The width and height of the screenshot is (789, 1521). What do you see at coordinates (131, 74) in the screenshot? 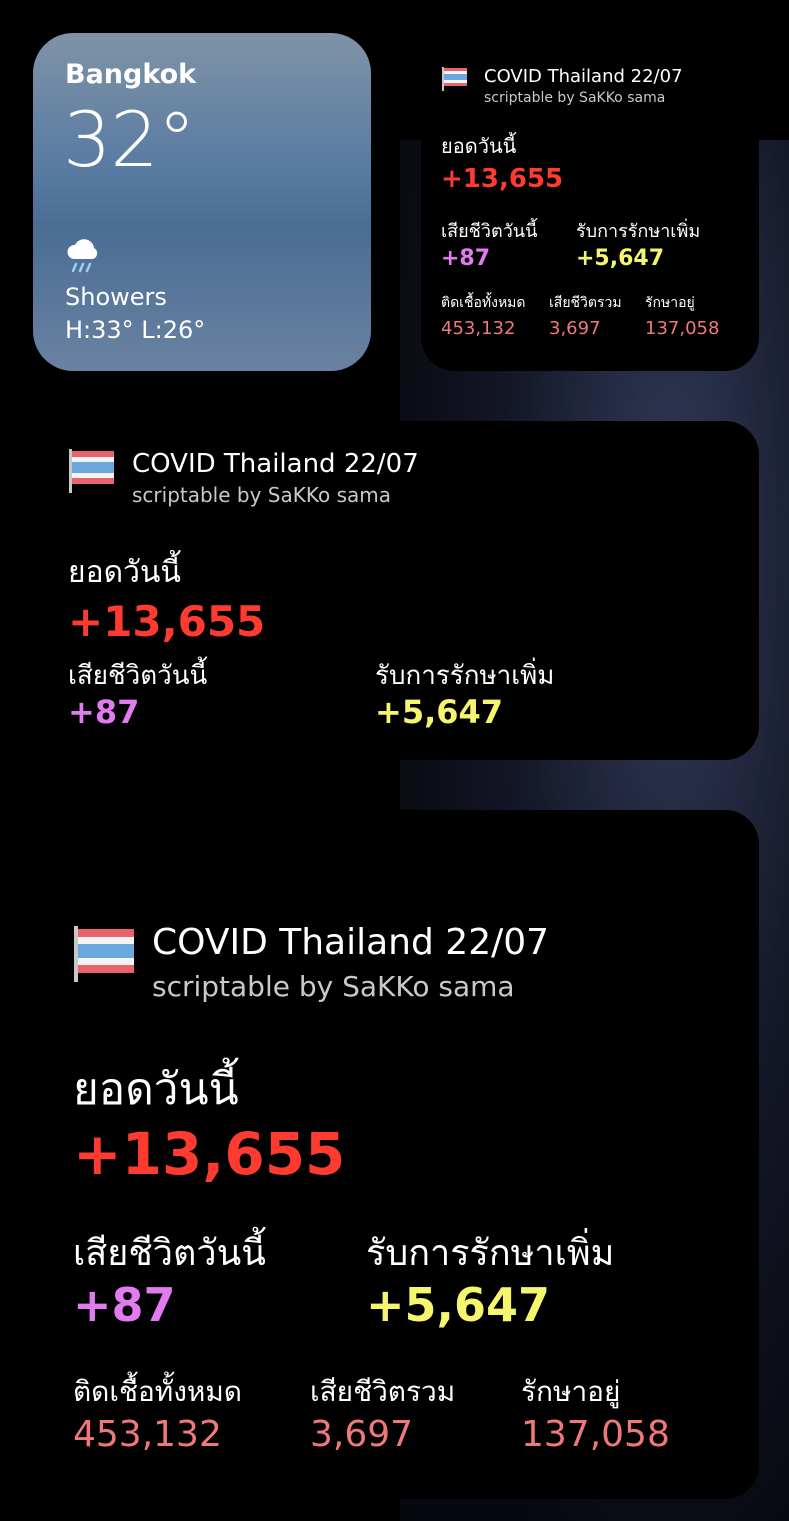
I see `weather-city: Bangkok` at bounding box center [131, 74].